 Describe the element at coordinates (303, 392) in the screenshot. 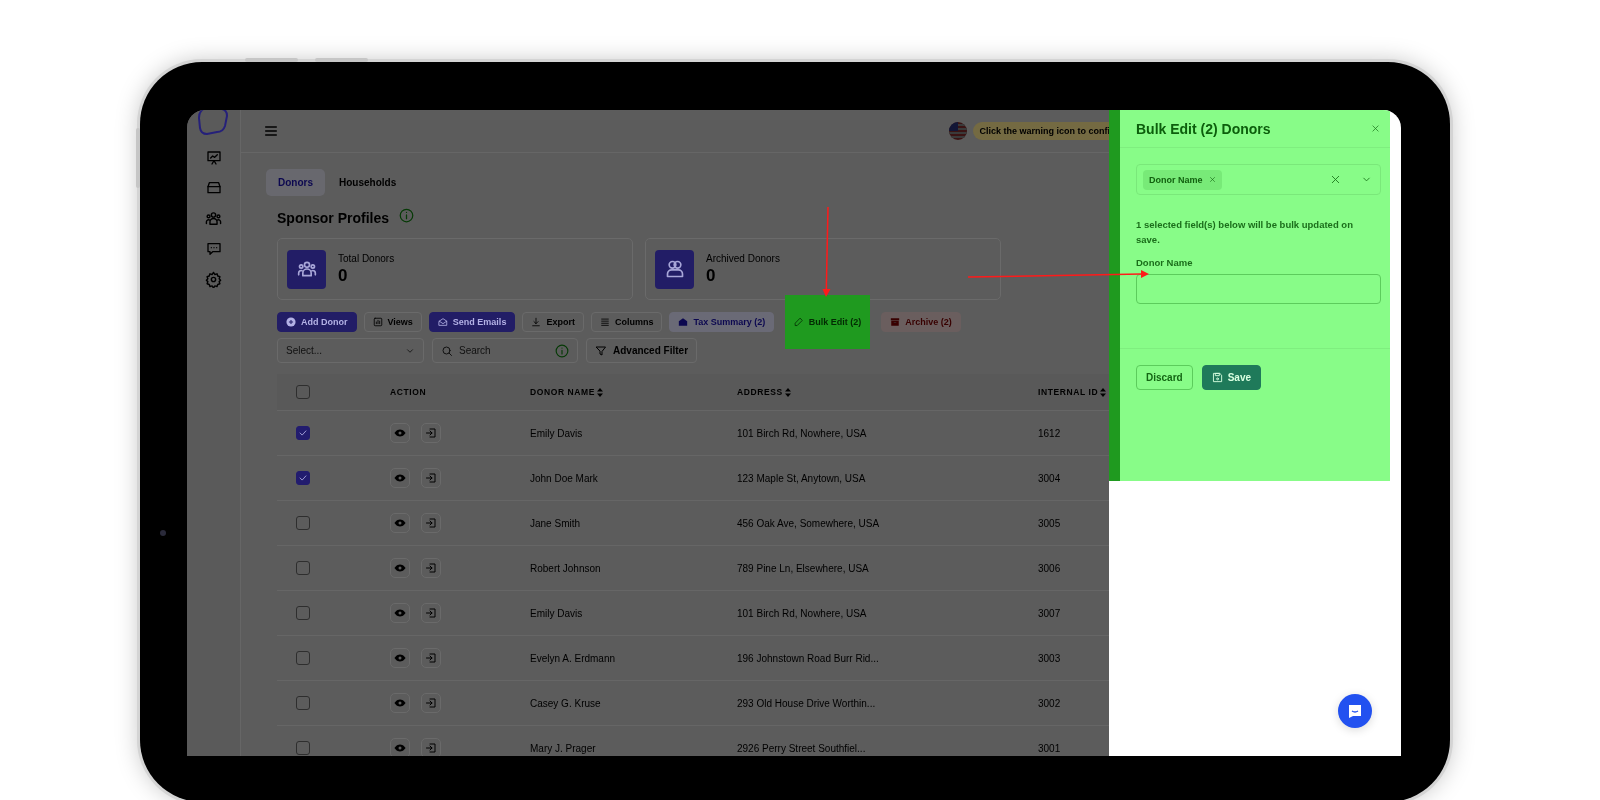

I see `select-all-checkbox` at that location.